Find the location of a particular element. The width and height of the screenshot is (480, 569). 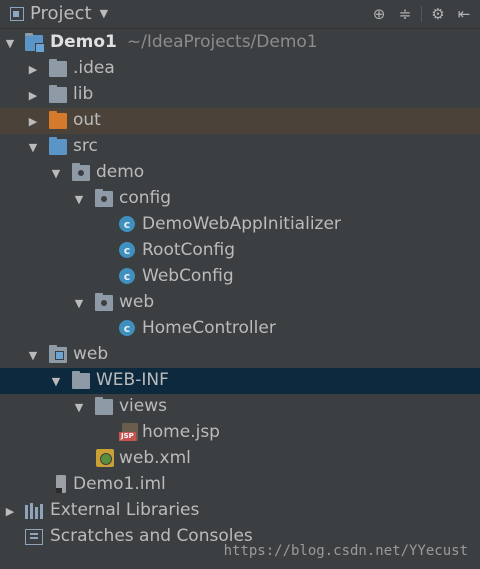

hide-icon: ⇤ is located at coordinates (464, 14).